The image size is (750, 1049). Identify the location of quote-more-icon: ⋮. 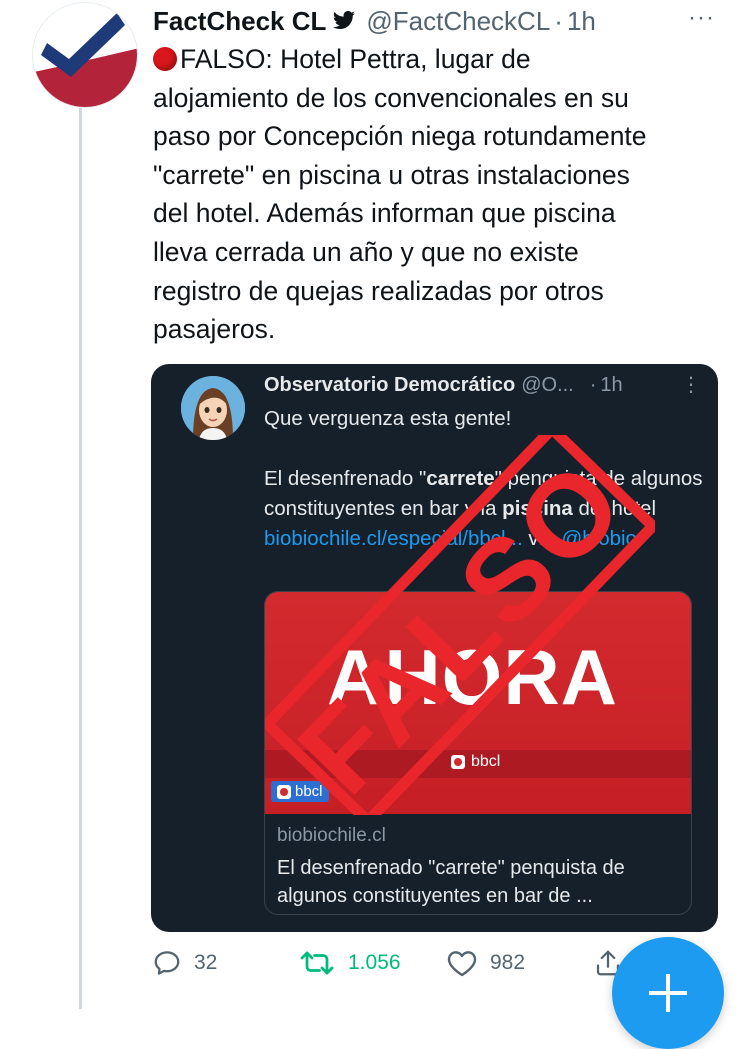
(691, 384).